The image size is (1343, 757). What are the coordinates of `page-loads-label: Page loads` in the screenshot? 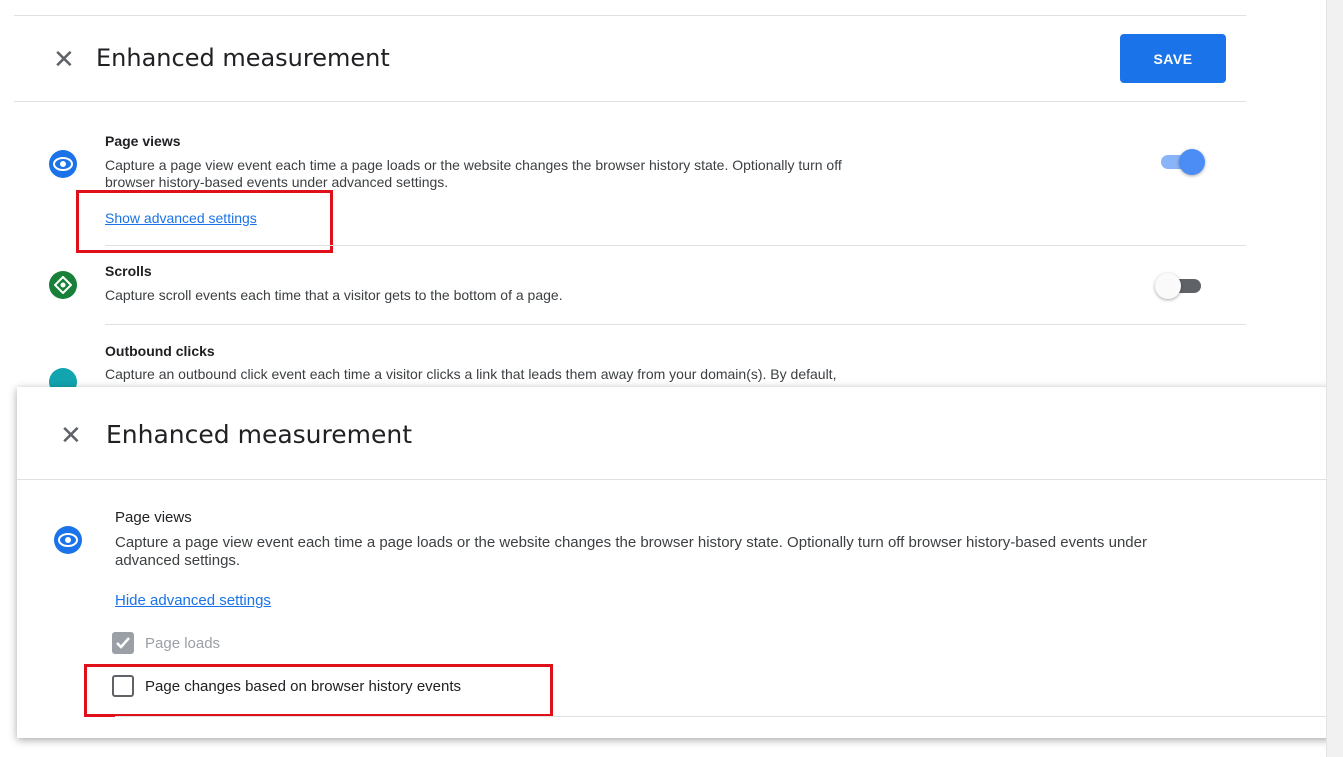 It's located at (183, 643).